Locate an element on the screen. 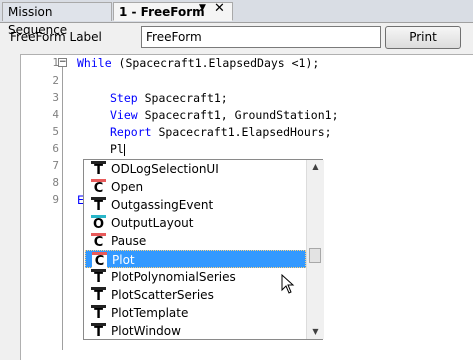  text-caret is located at coordinates (124, 149).